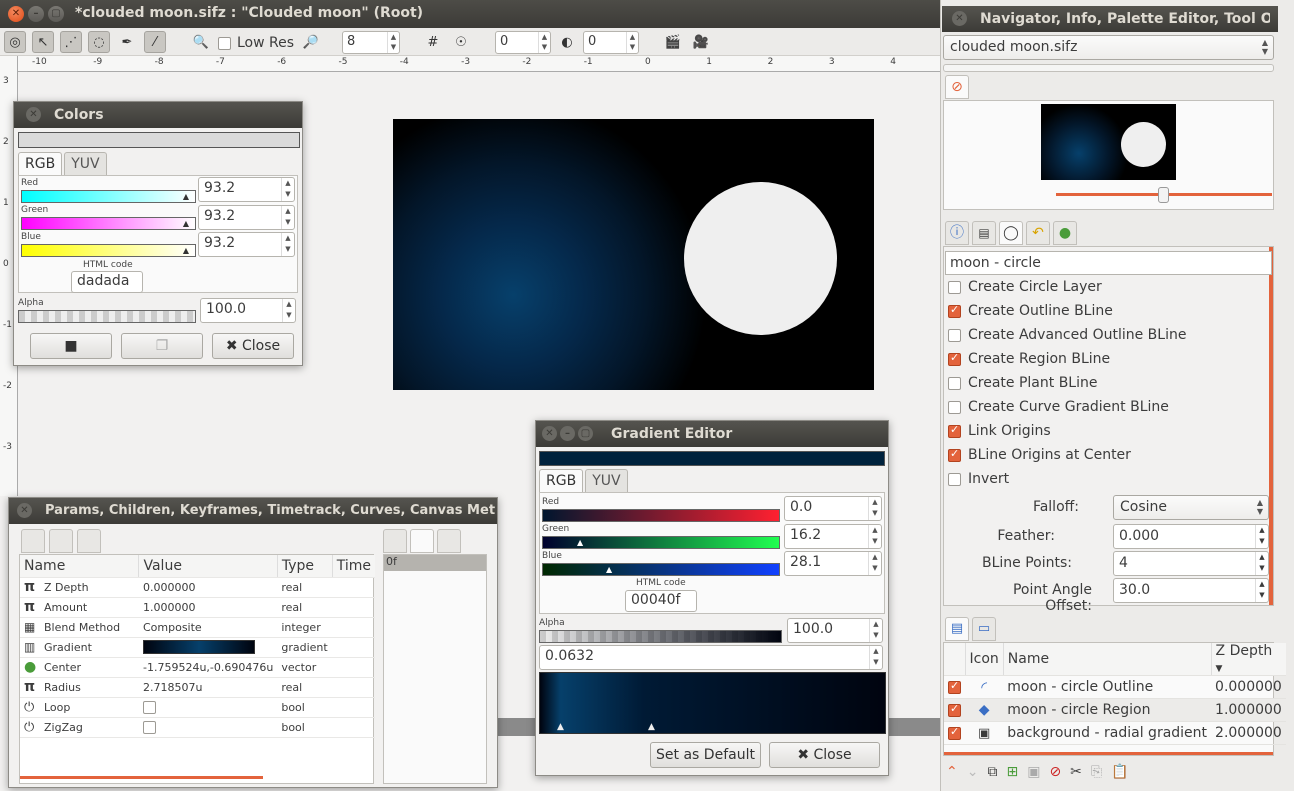 This screenshot has width=1294, height=791. What do you see at coordinates (141, 777) in the screenshot?
I see `params-scrollbar` at bounding box center [141, 777].